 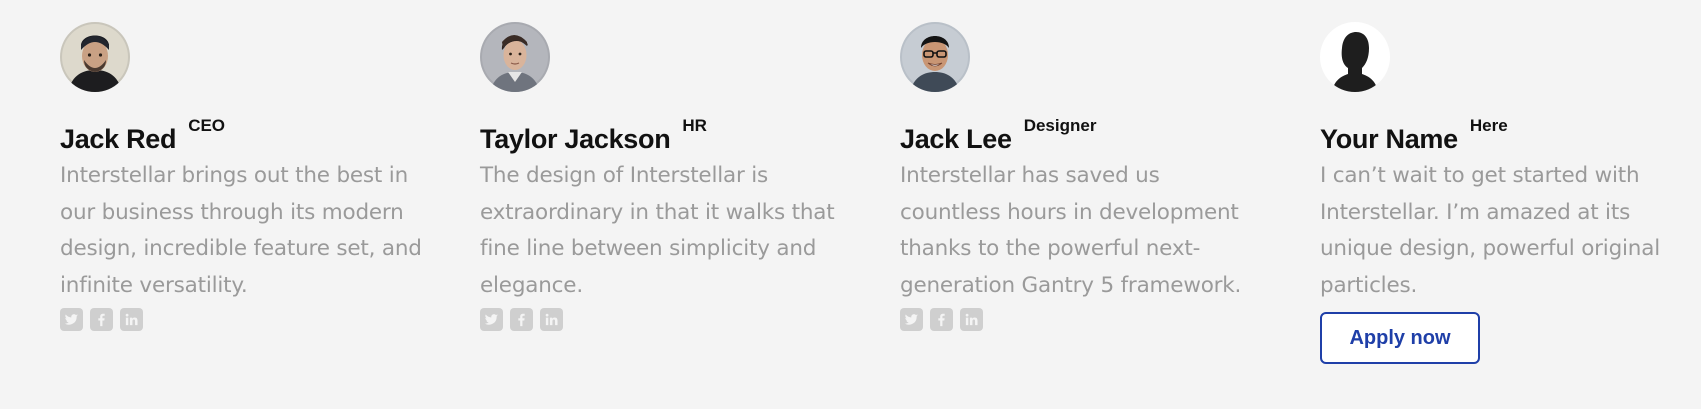 I want to click on avatar-photo-taylor-jackson, so click(x=515, y=57).